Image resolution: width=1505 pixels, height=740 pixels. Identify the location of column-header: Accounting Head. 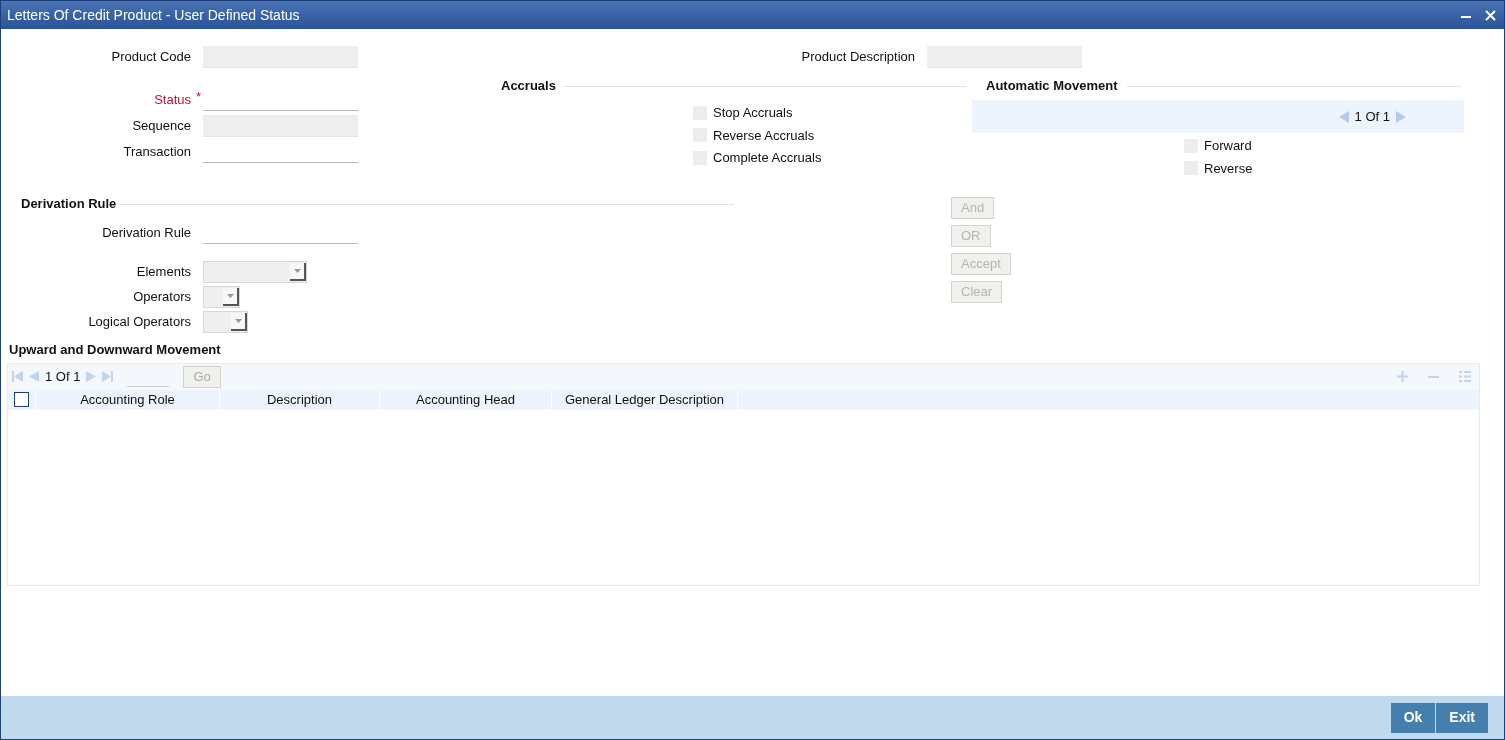
(465, 399).